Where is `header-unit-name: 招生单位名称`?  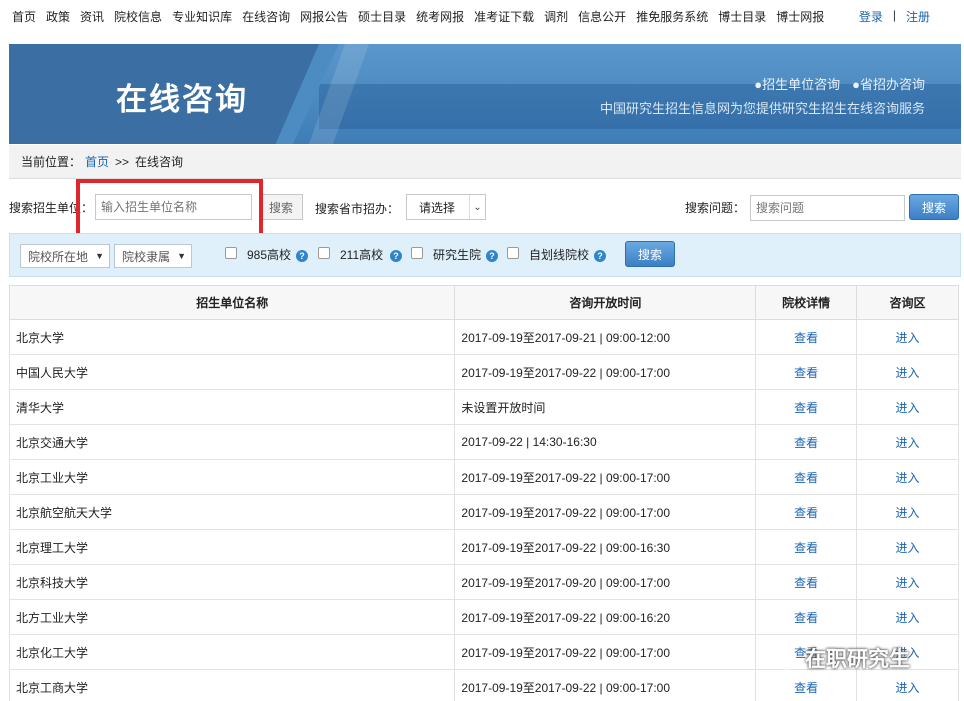 header-unit-name: 招生单位名称 is located at coordinates (232, 302).